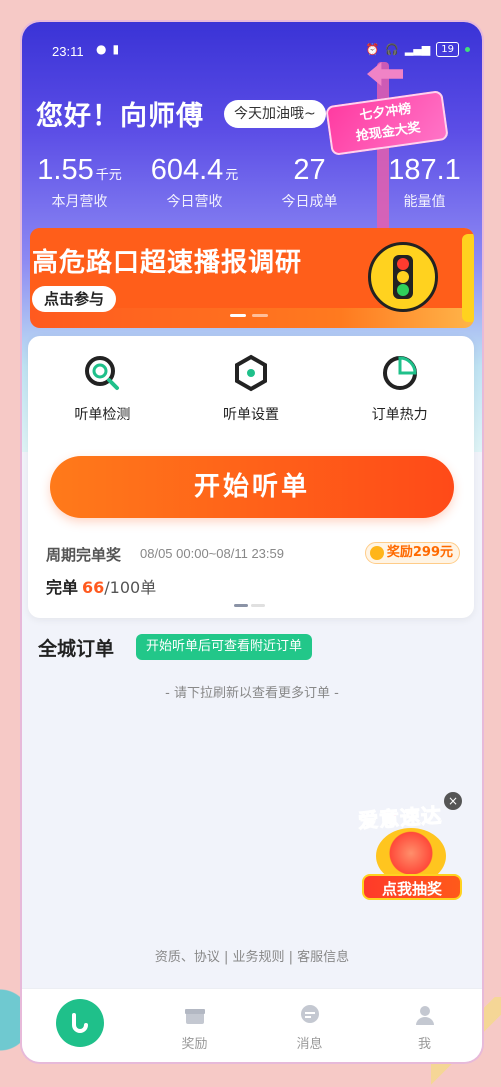 This screenshot has height=1087, width=501. Describe the element at coordinates (424, 202) in the screenshot. I see `stat-label: 能量值` at that location.